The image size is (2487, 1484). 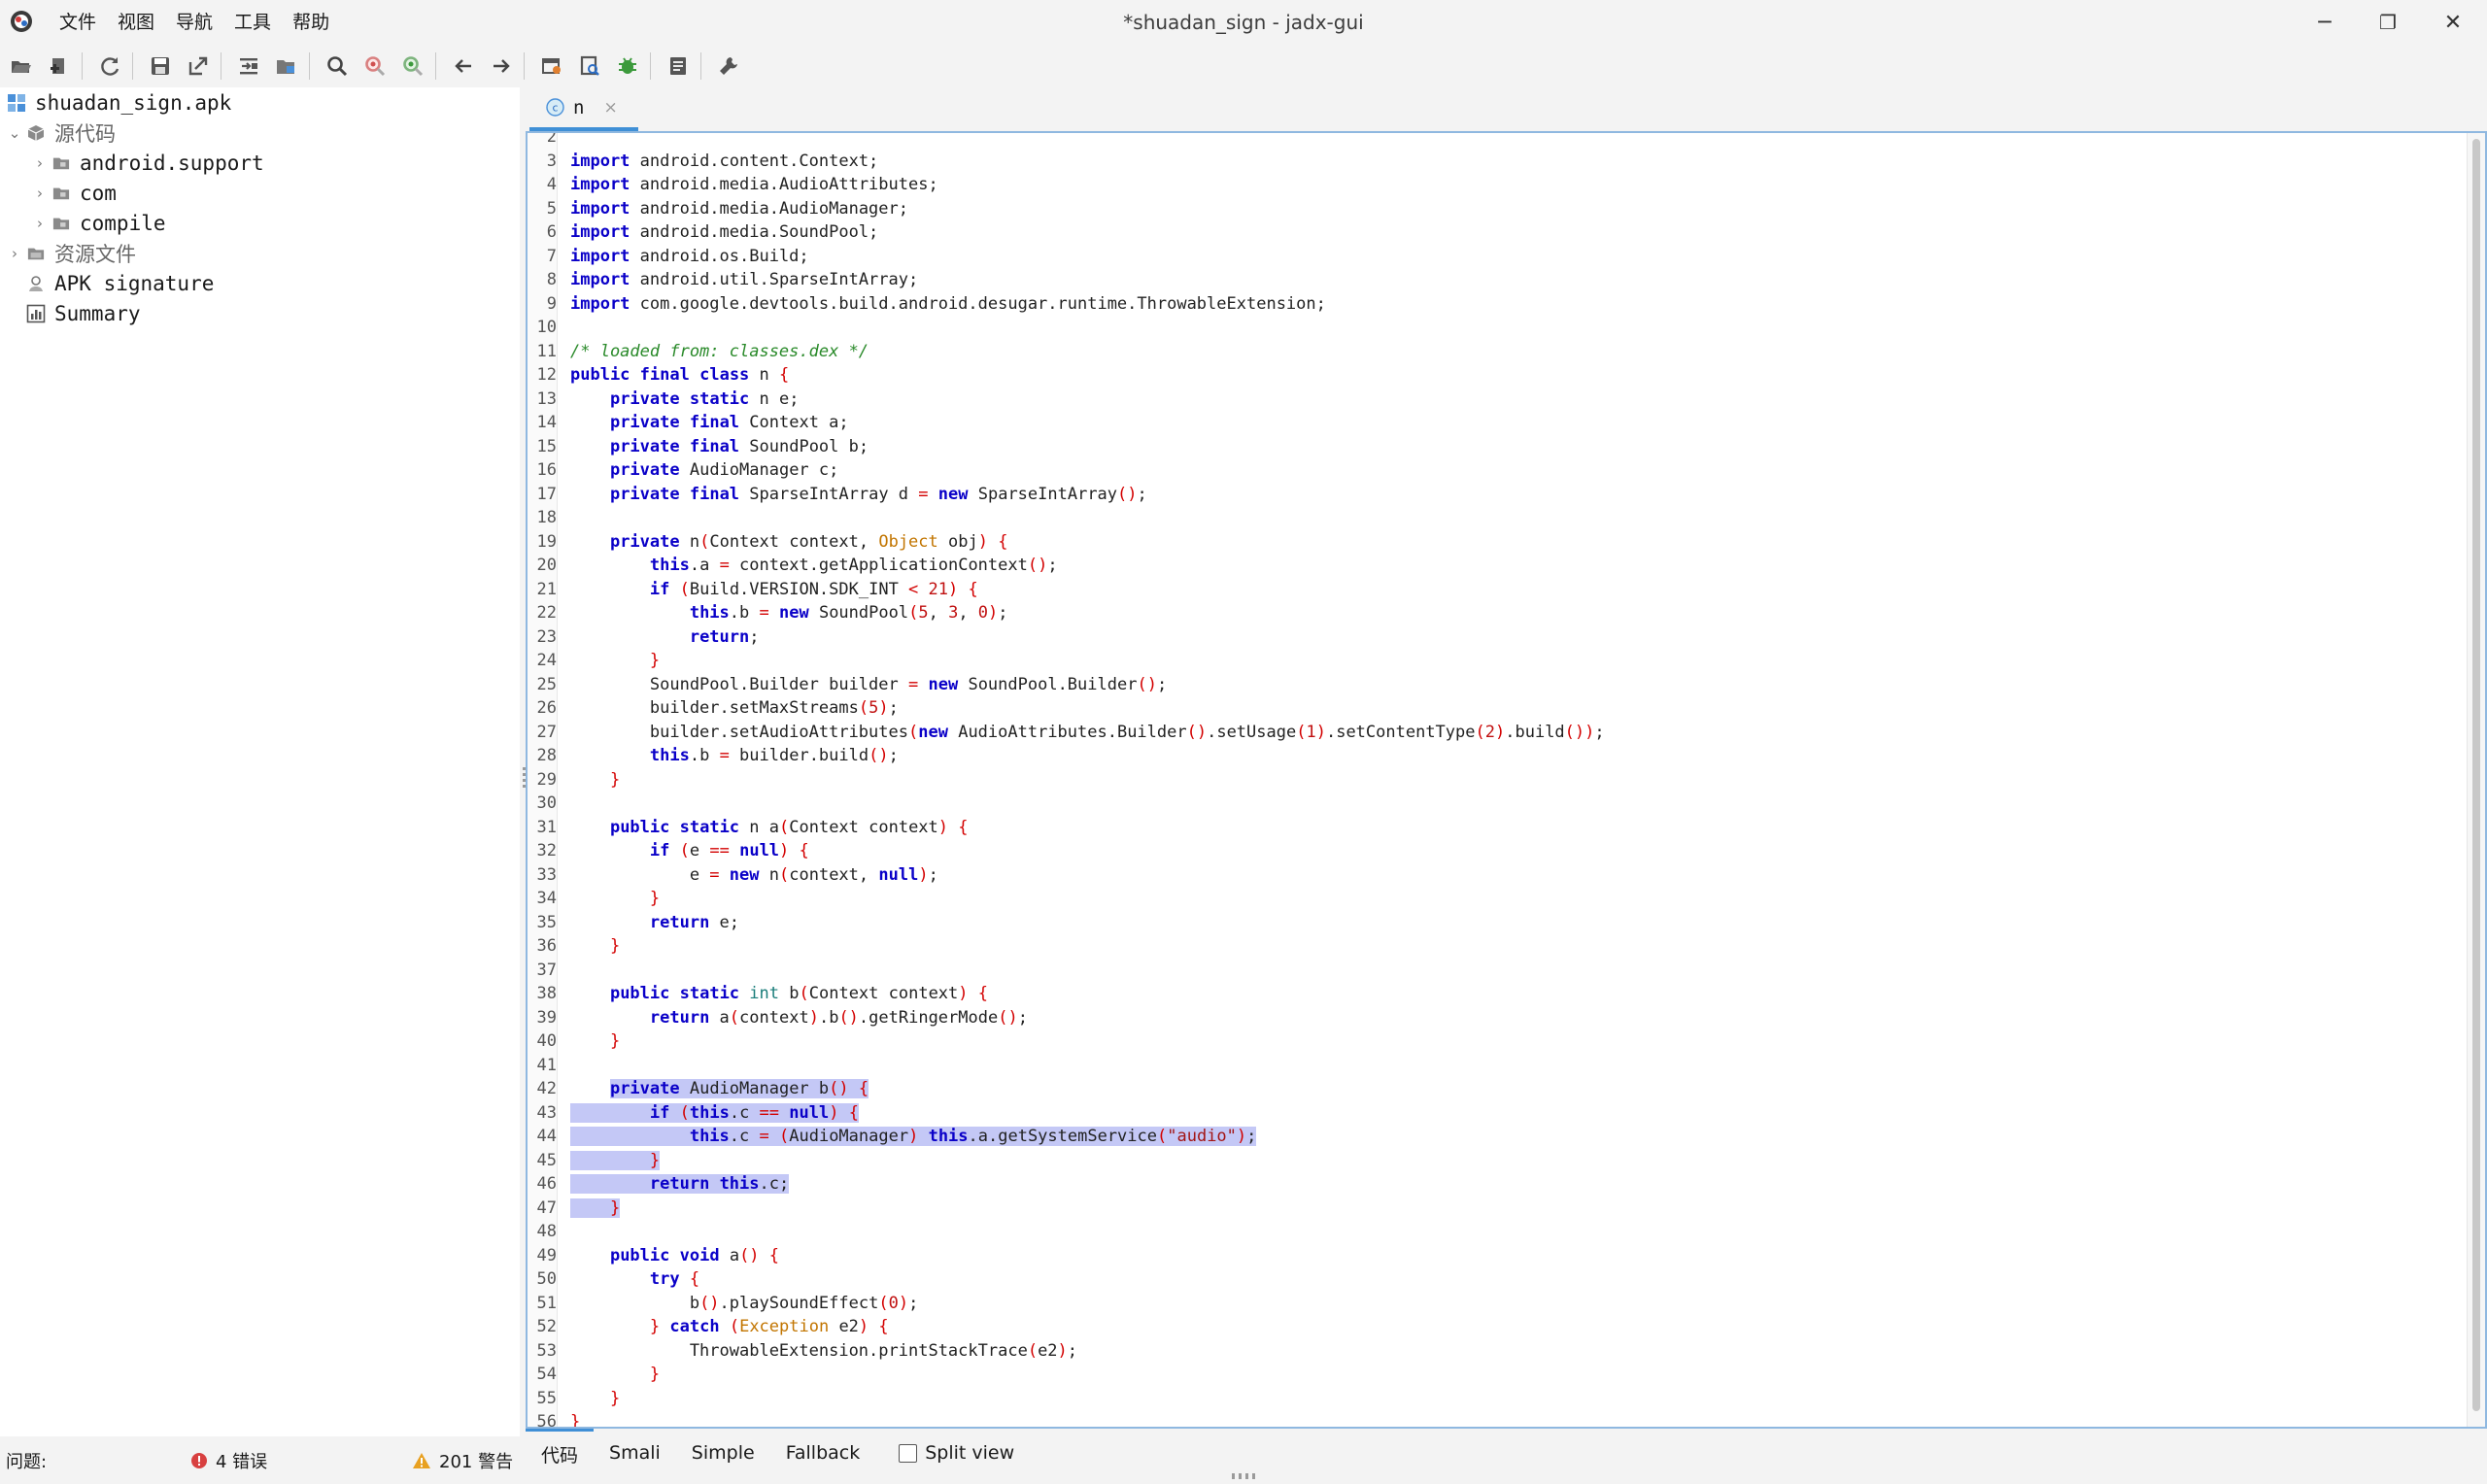 What do you see at coordinates (956, 1453) in the screenshot?
I see `split-view-toggle: Split view` at bounding box center [956, 1453].